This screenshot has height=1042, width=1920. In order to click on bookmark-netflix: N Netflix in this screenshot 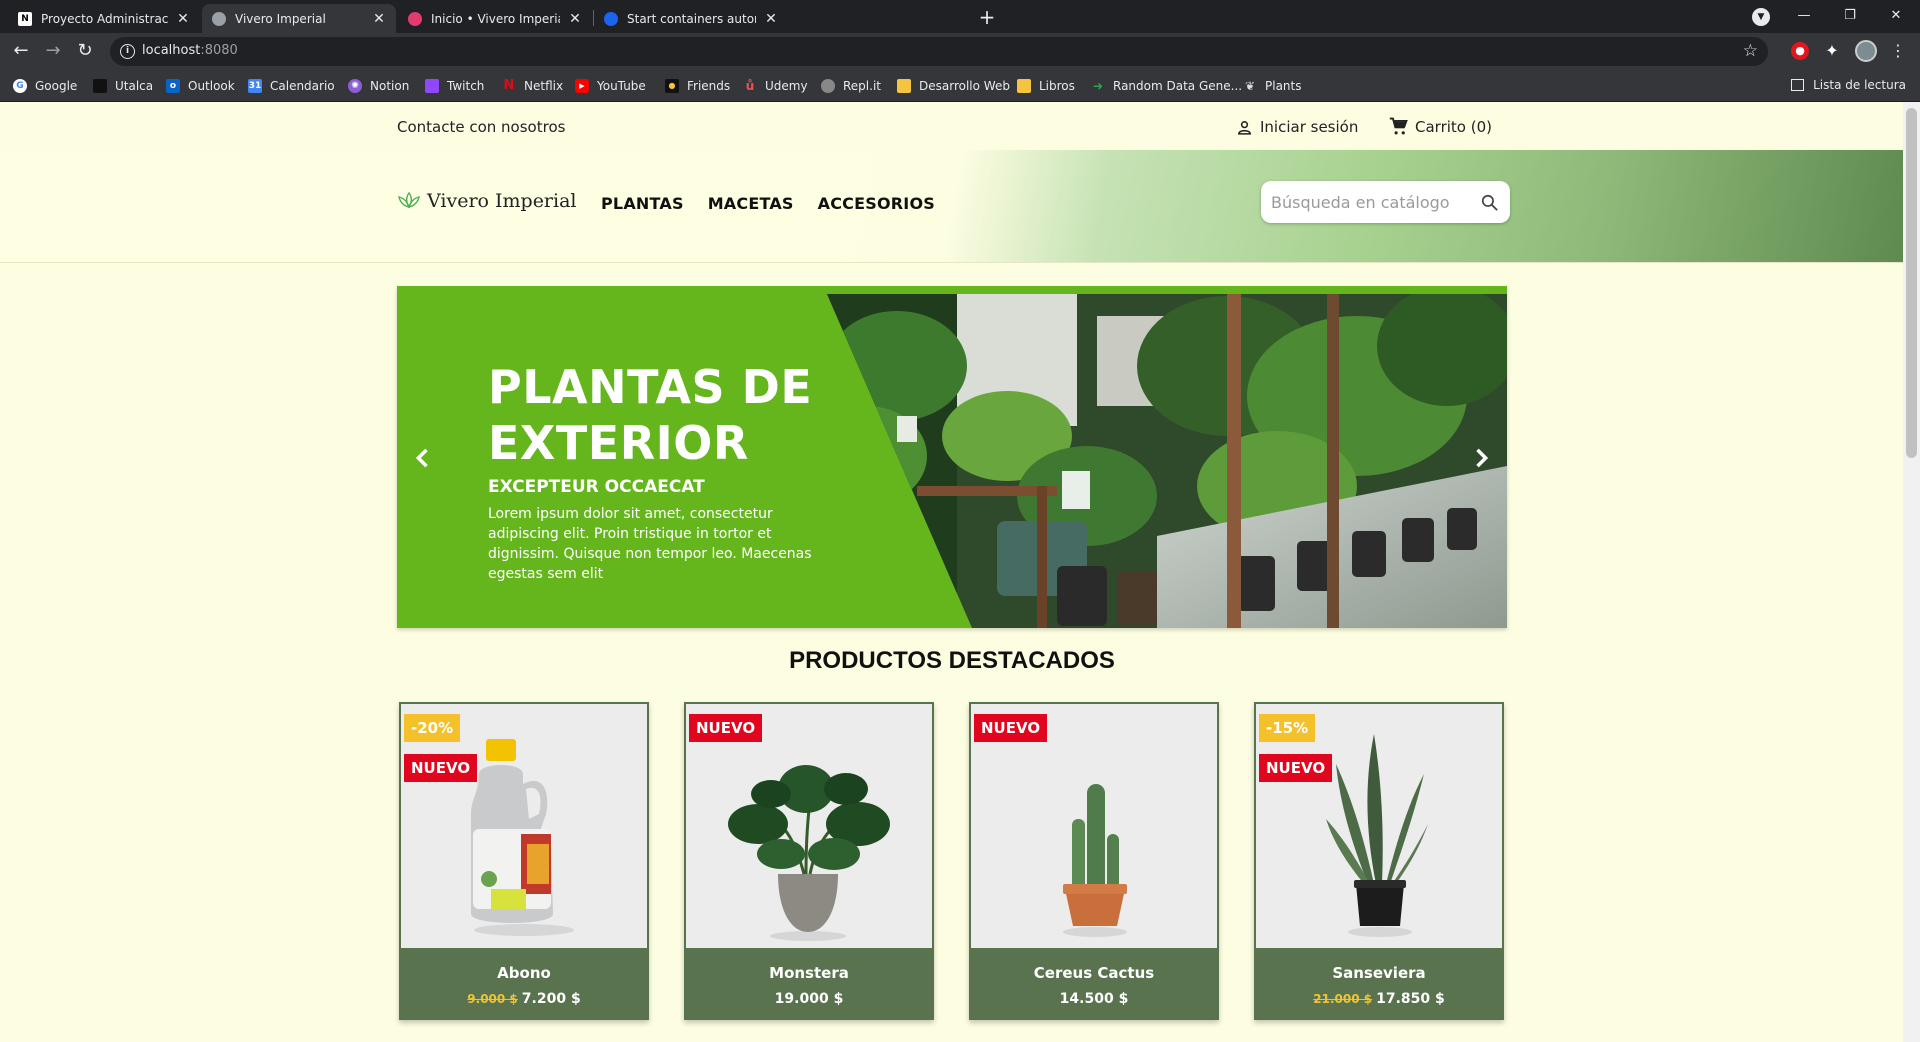, I will do `click(533, 86)`.